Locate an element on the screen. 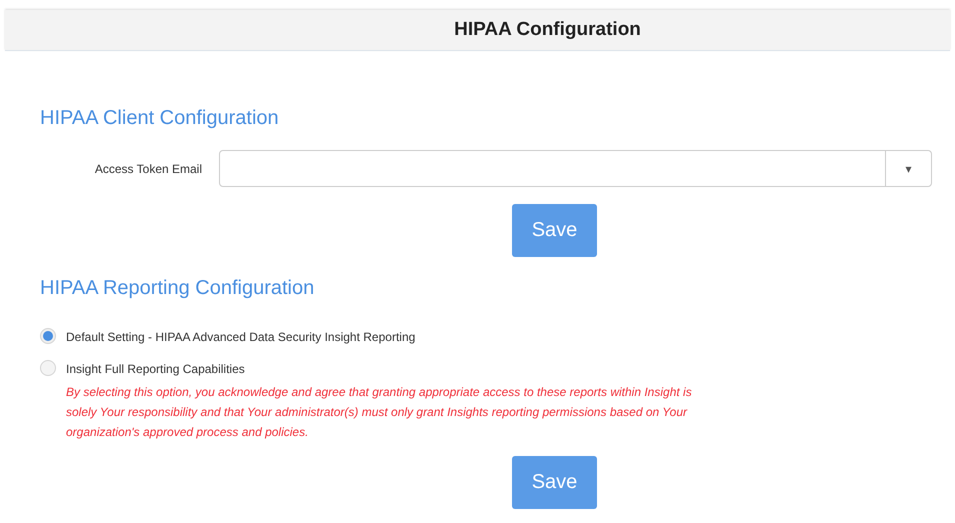  section-title: HIPAA Reporting Configuration is located at coordinates (178, 288).